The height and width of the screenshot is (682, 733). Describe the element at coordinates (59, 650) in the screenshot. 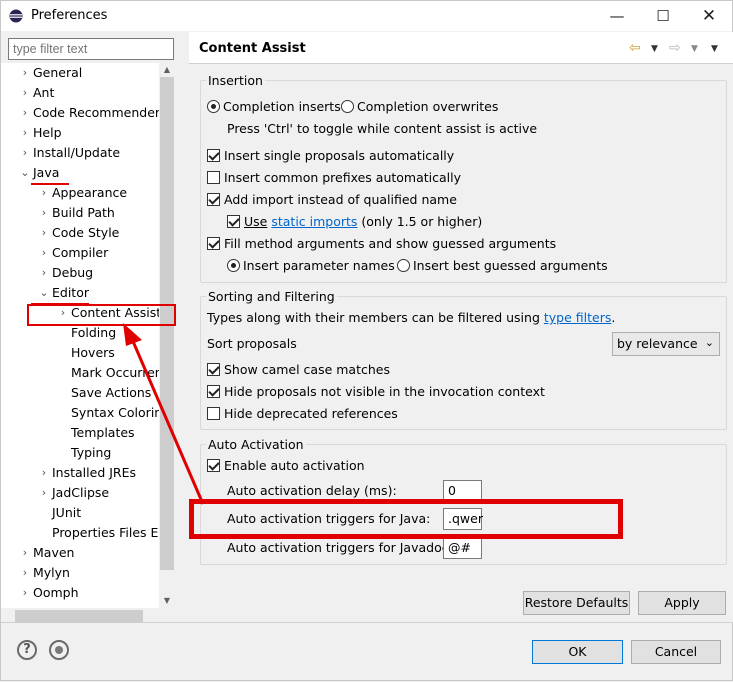

I see `import-export-icon` at that location.